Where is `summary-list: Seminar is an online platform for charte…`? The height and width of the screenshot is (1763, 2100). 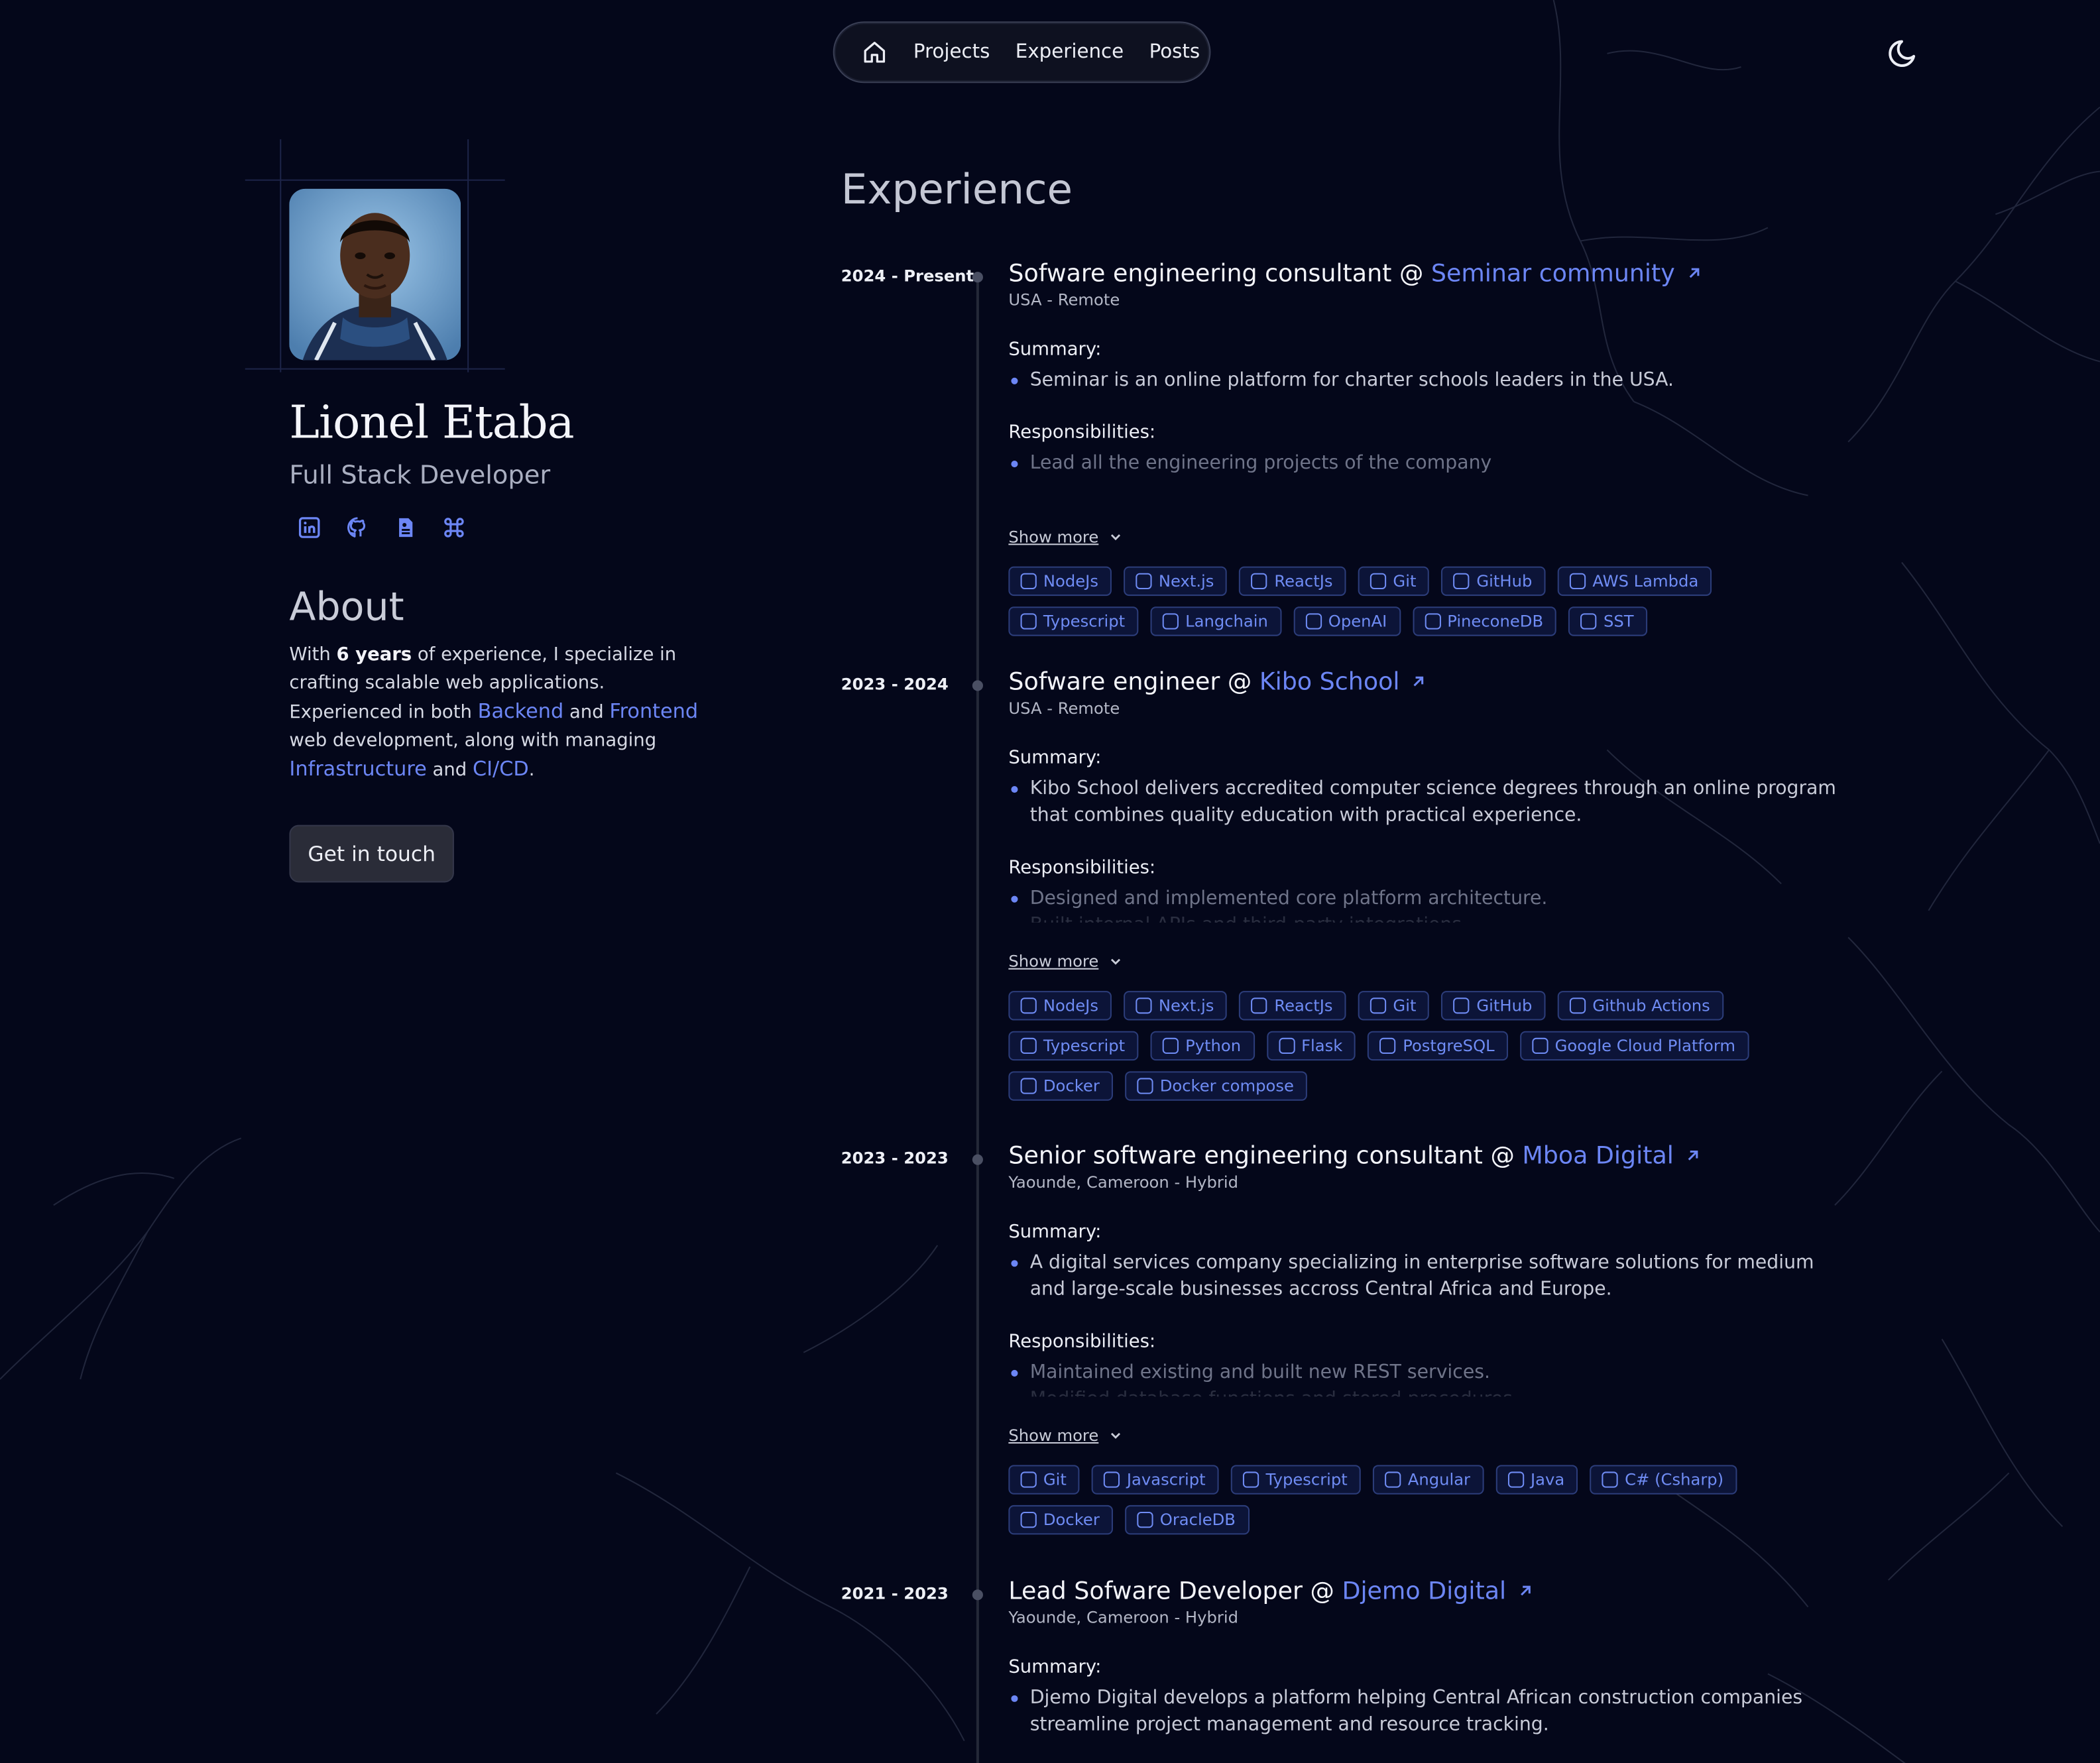
summary-list: Seminar is an online platform for charte… is located at coordinates (1423, 381).